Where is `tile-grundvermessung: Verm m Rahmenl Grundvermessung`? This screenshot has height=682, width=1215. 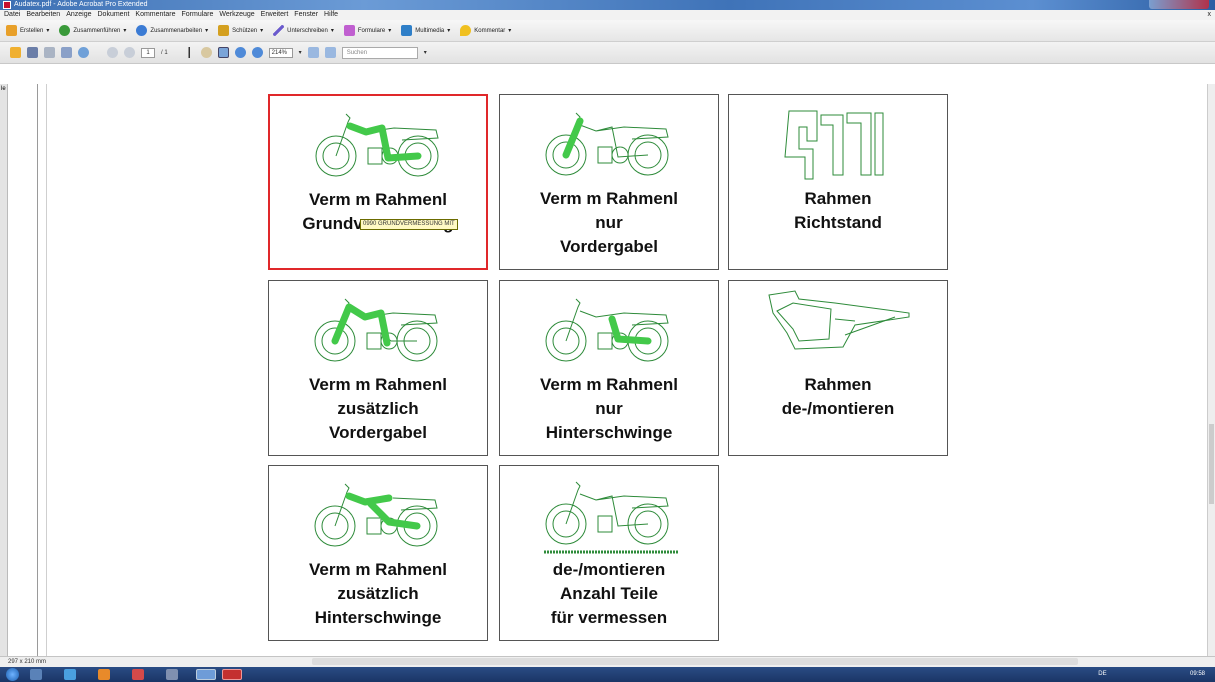
tile-grundvermessung: Verm m Rahmenl Grundvermessung is located at coordinates (378, 182).